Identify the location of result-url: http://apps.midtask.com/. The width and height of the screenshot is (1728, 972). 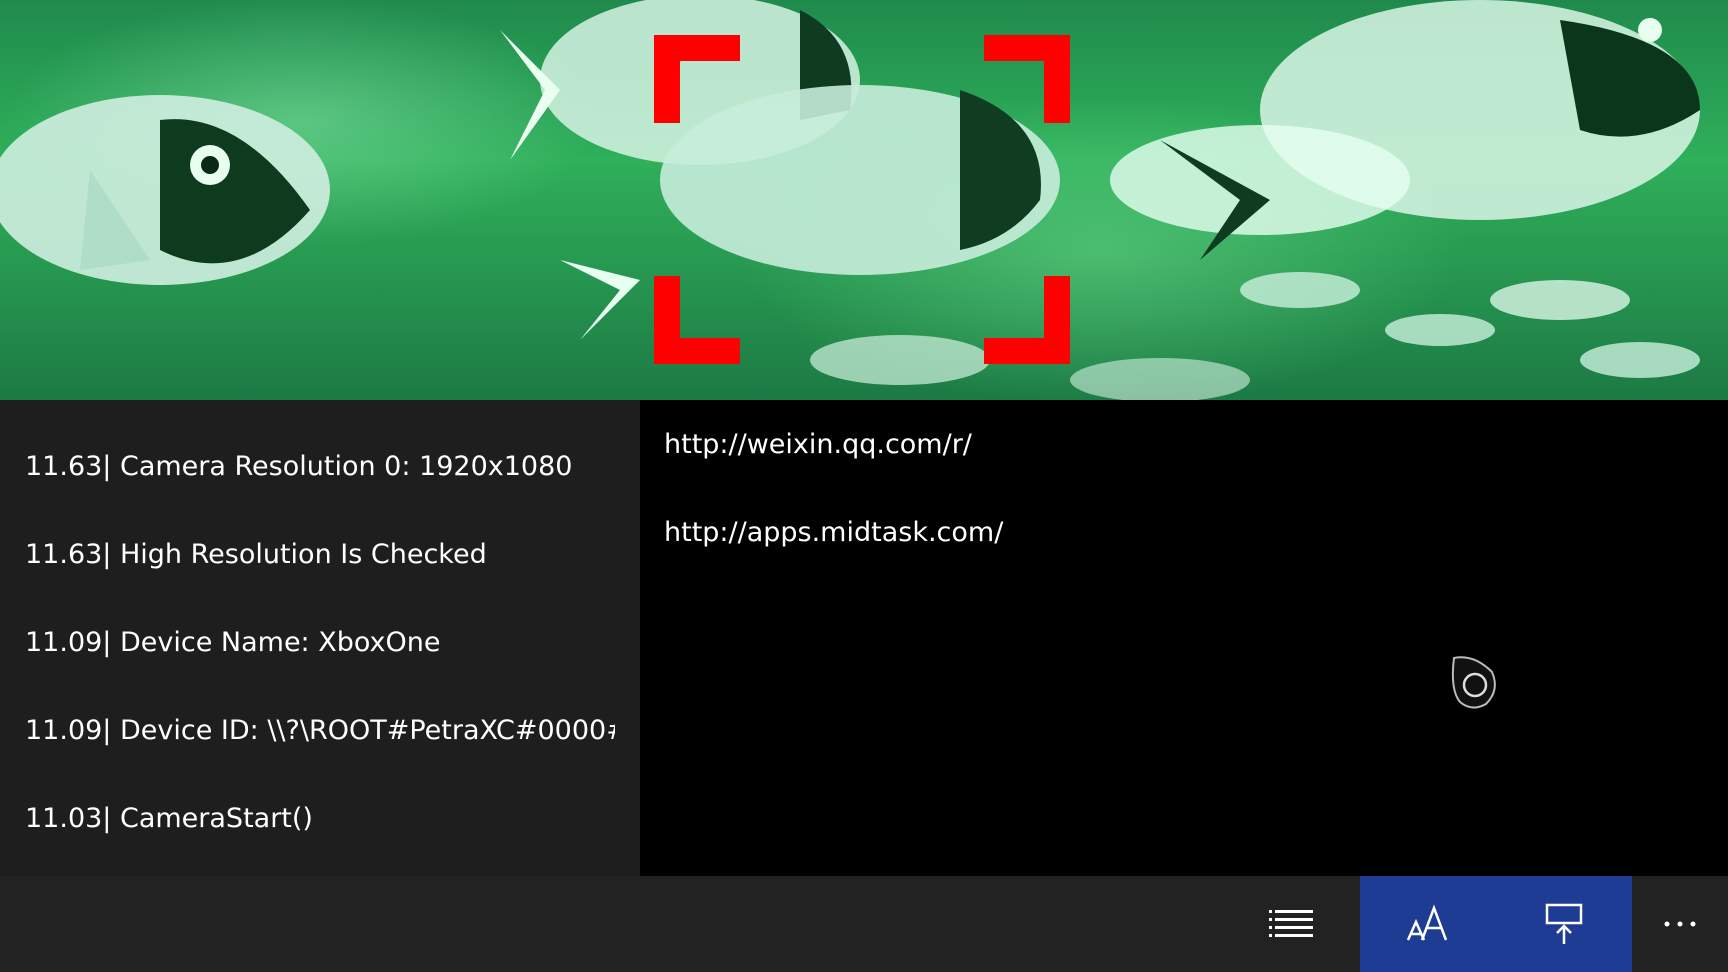
(833, 533).